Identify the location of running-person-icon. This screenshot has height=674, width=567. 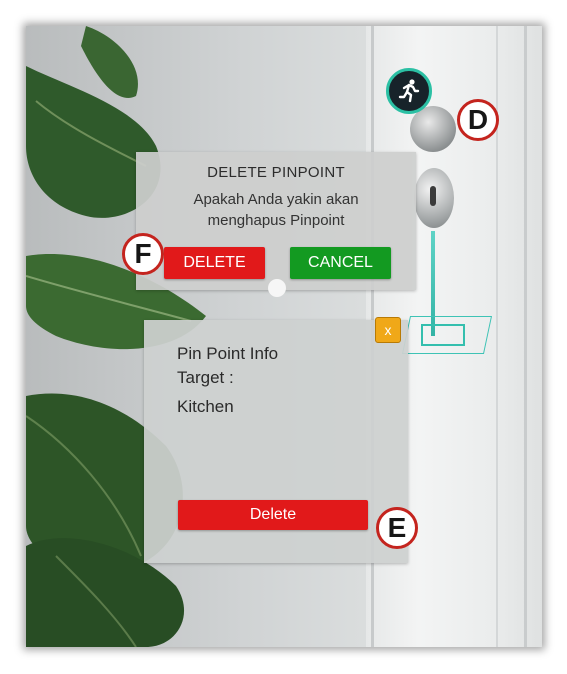
(409, 91).